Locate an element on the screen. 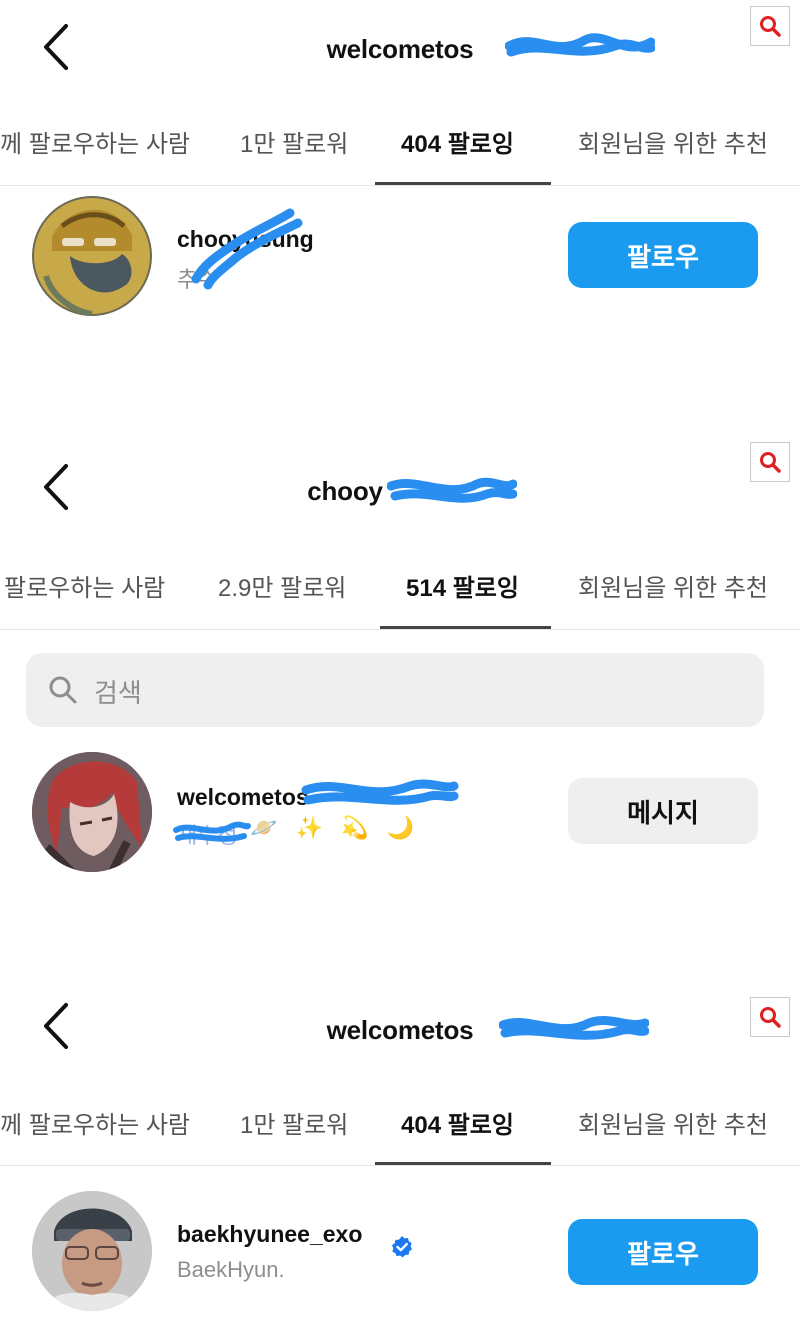 The height and width of the screenshot is (1335, 800). page-title: welcometos is located at coordinates (400, 1030).